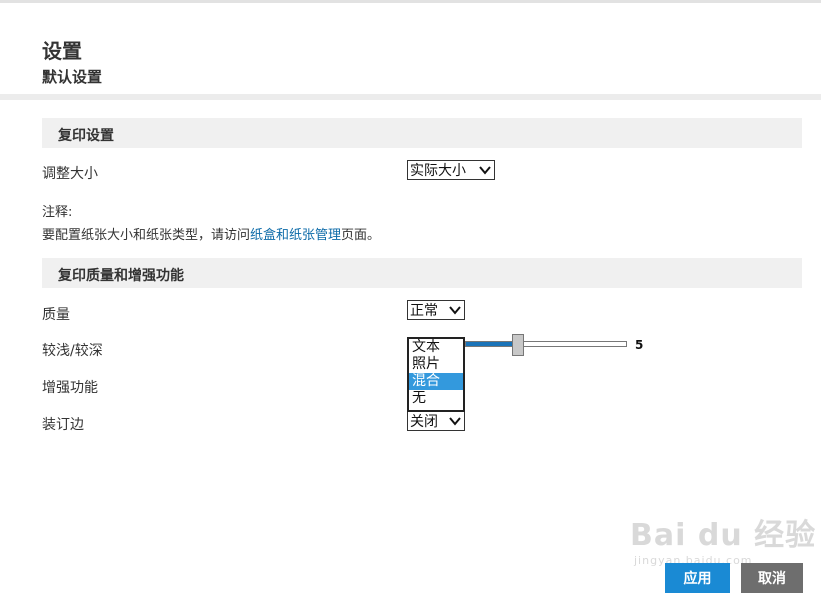 The width and height of the screenshot is (821, 593). I want to click on apply-button: 应用, so click(697, 578).